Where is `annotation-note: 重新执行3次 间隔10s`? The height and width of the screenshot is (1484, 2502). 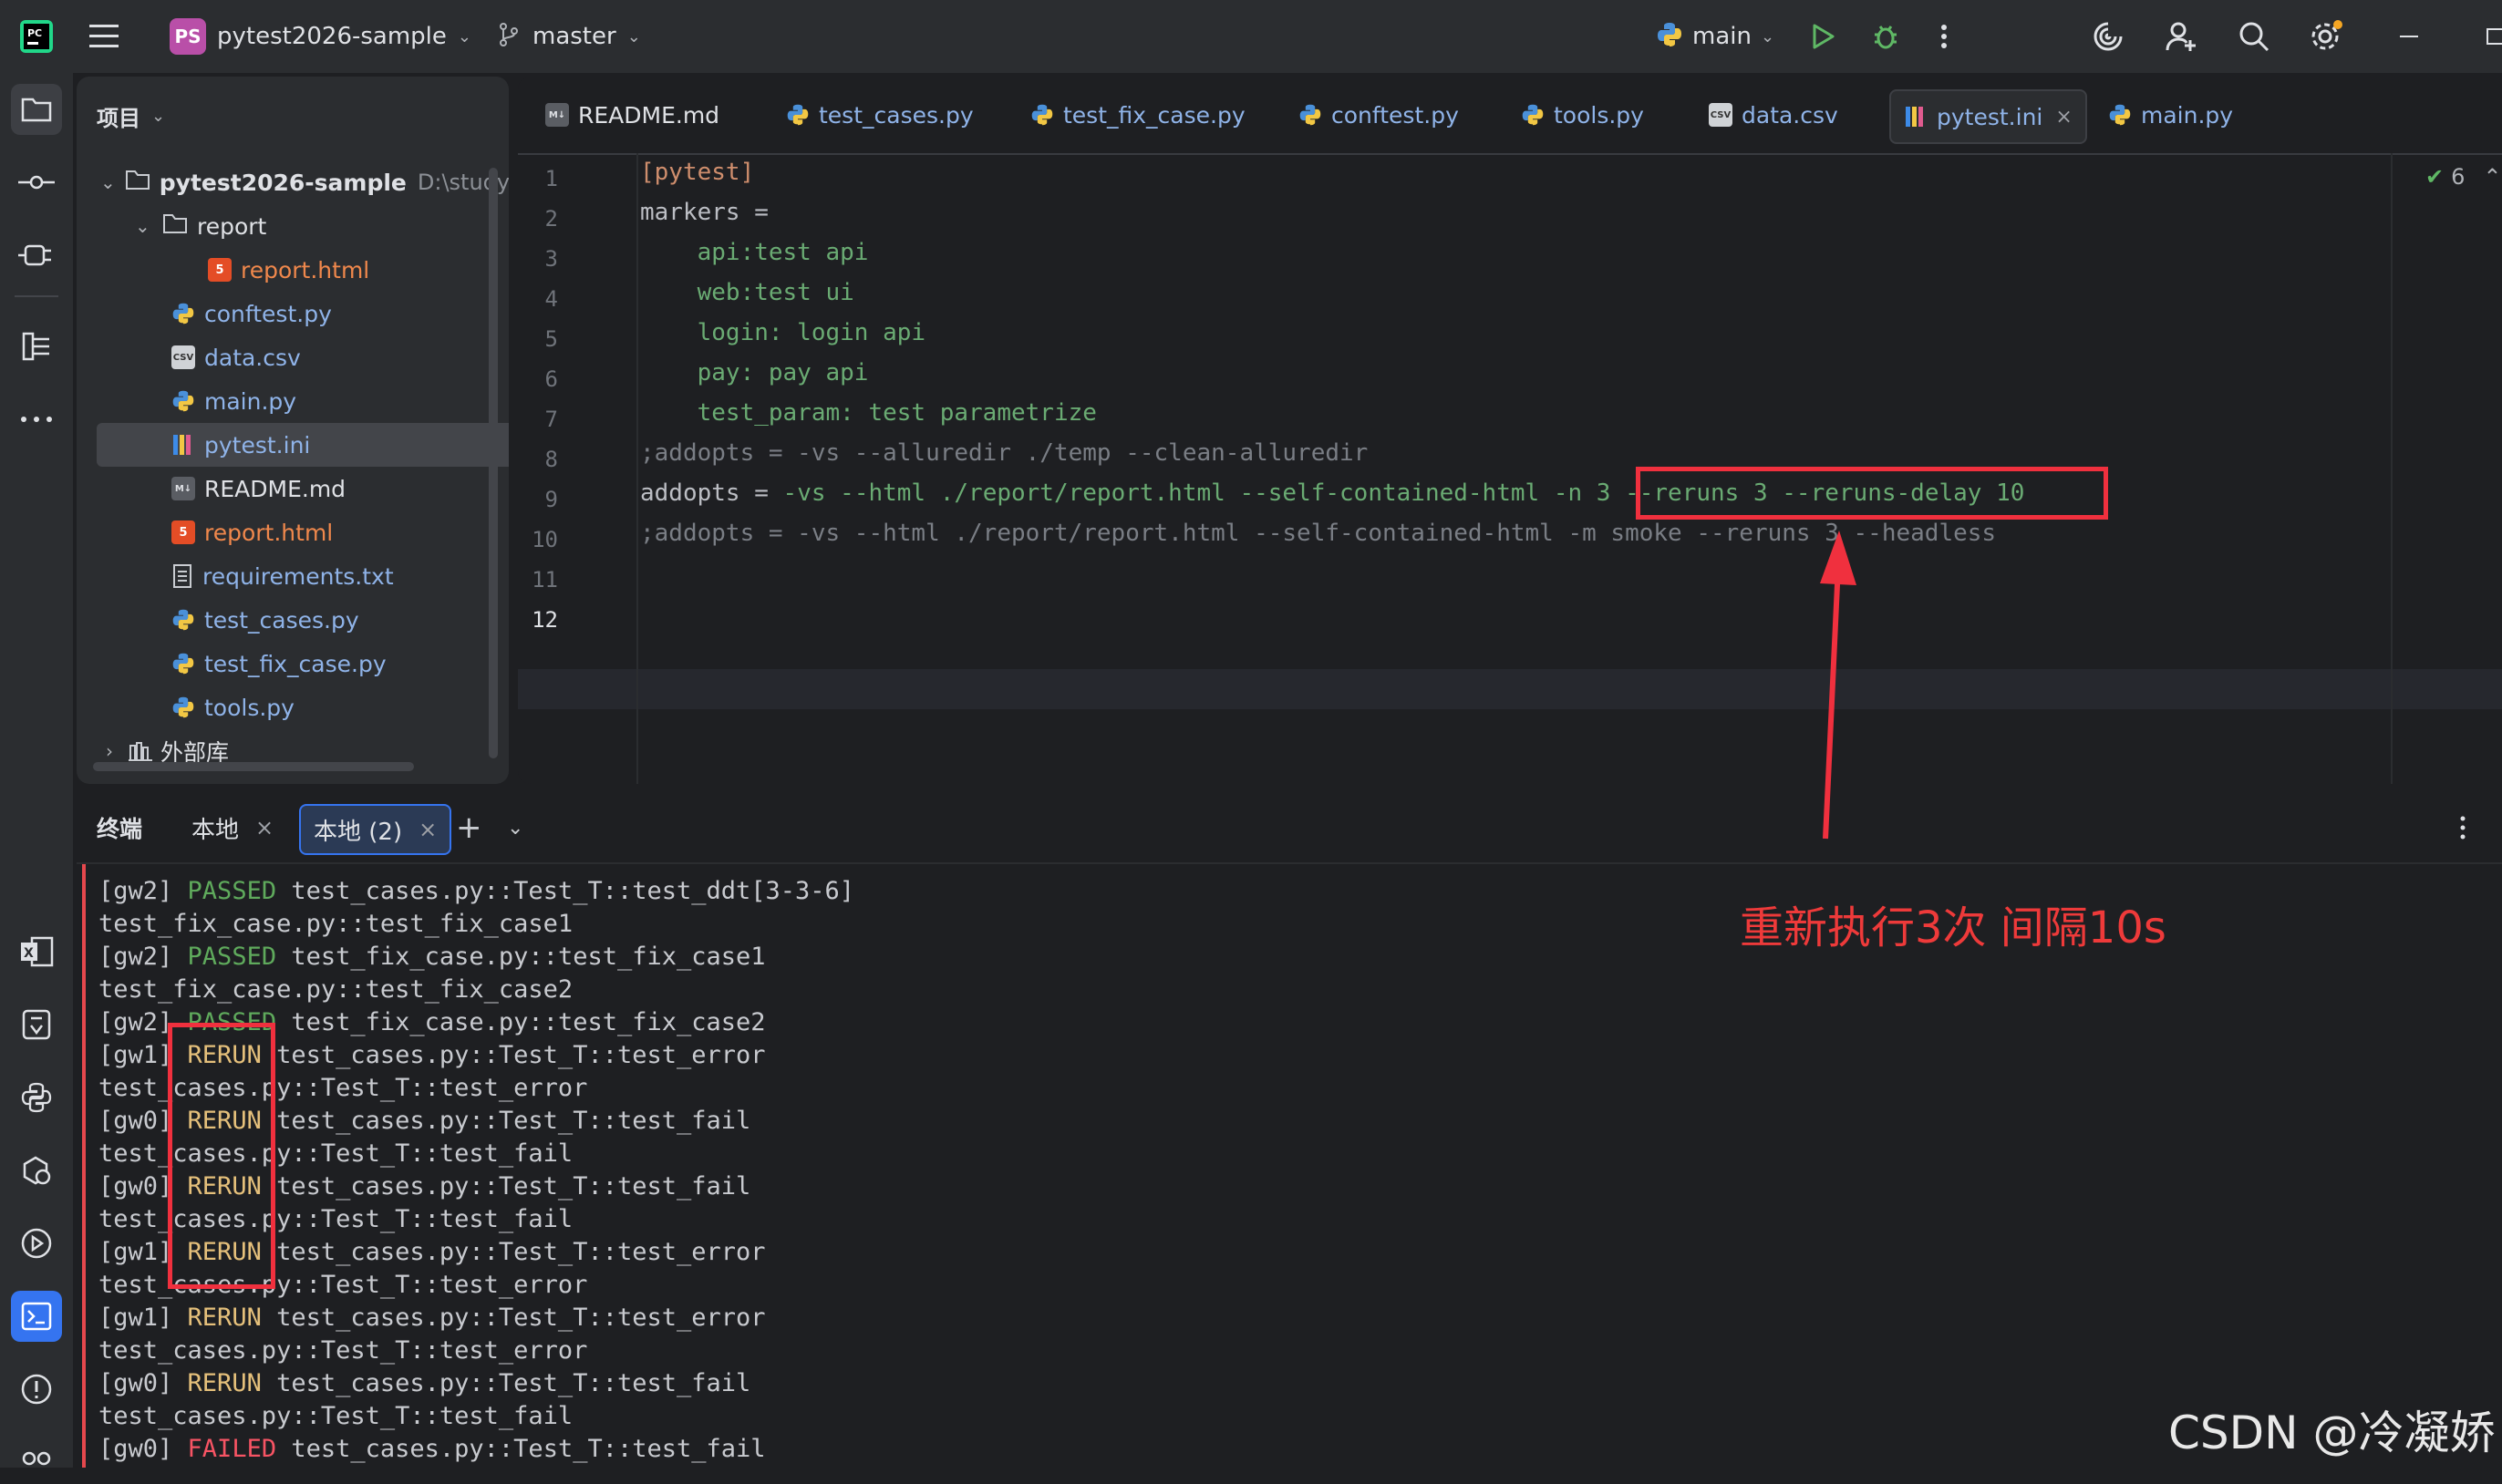
annotation-note: 重新执行3次 间隔10s is located at coordinates (1953, 927).